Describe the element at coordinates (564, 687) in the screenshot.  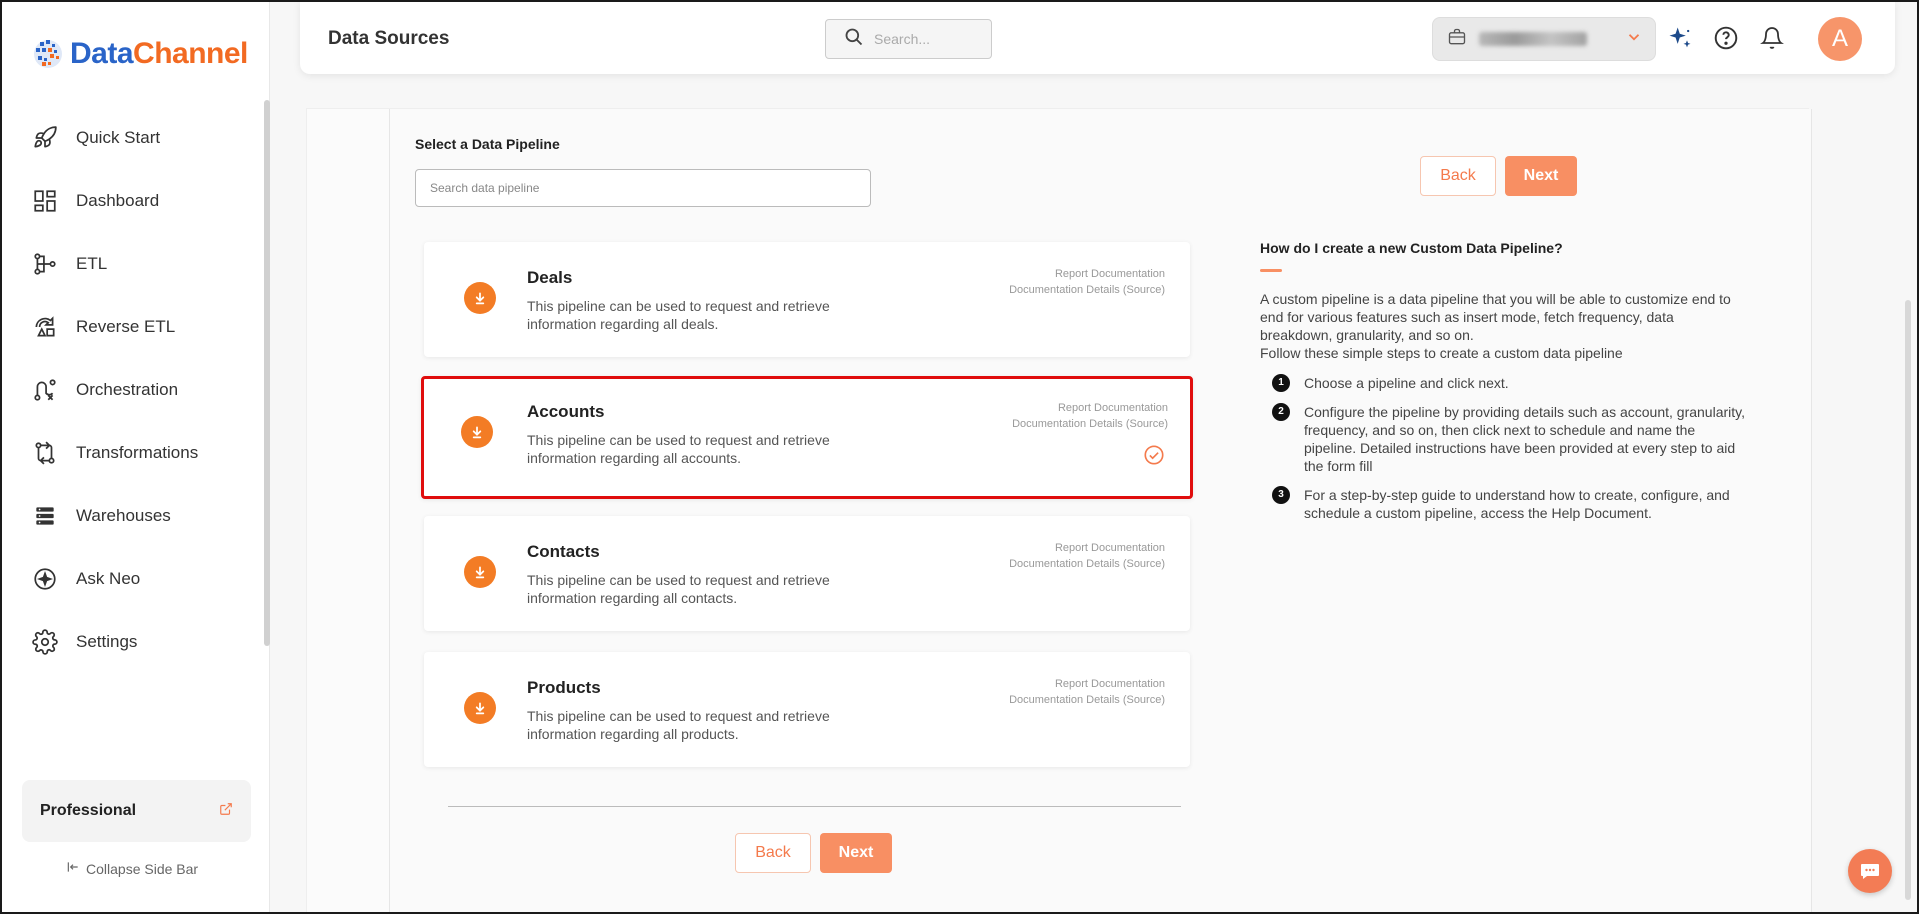
I see `pipeline-title: Products` at that location.